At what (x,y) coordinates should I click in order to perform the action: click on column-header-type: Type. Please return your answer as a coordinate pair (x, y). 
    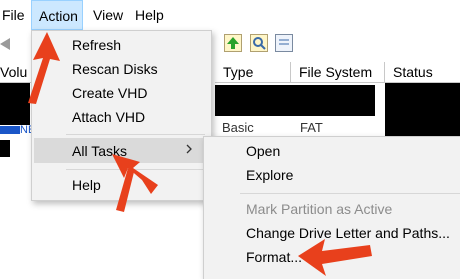
    Looking at the image, I should click on (253, 72).